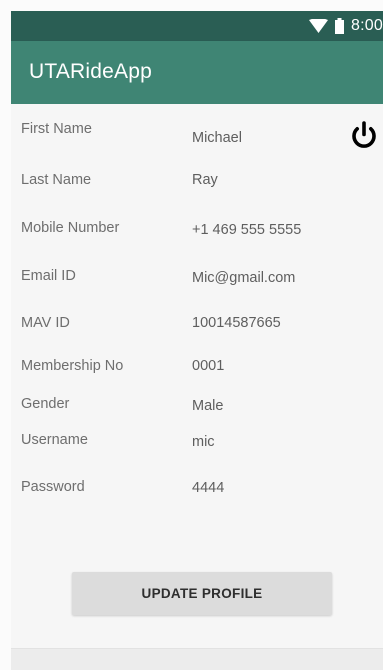  What do you see at coordinates (208, 488) in the screenshot?
I see `value-password: 4444` at bounding box center [208, 488].